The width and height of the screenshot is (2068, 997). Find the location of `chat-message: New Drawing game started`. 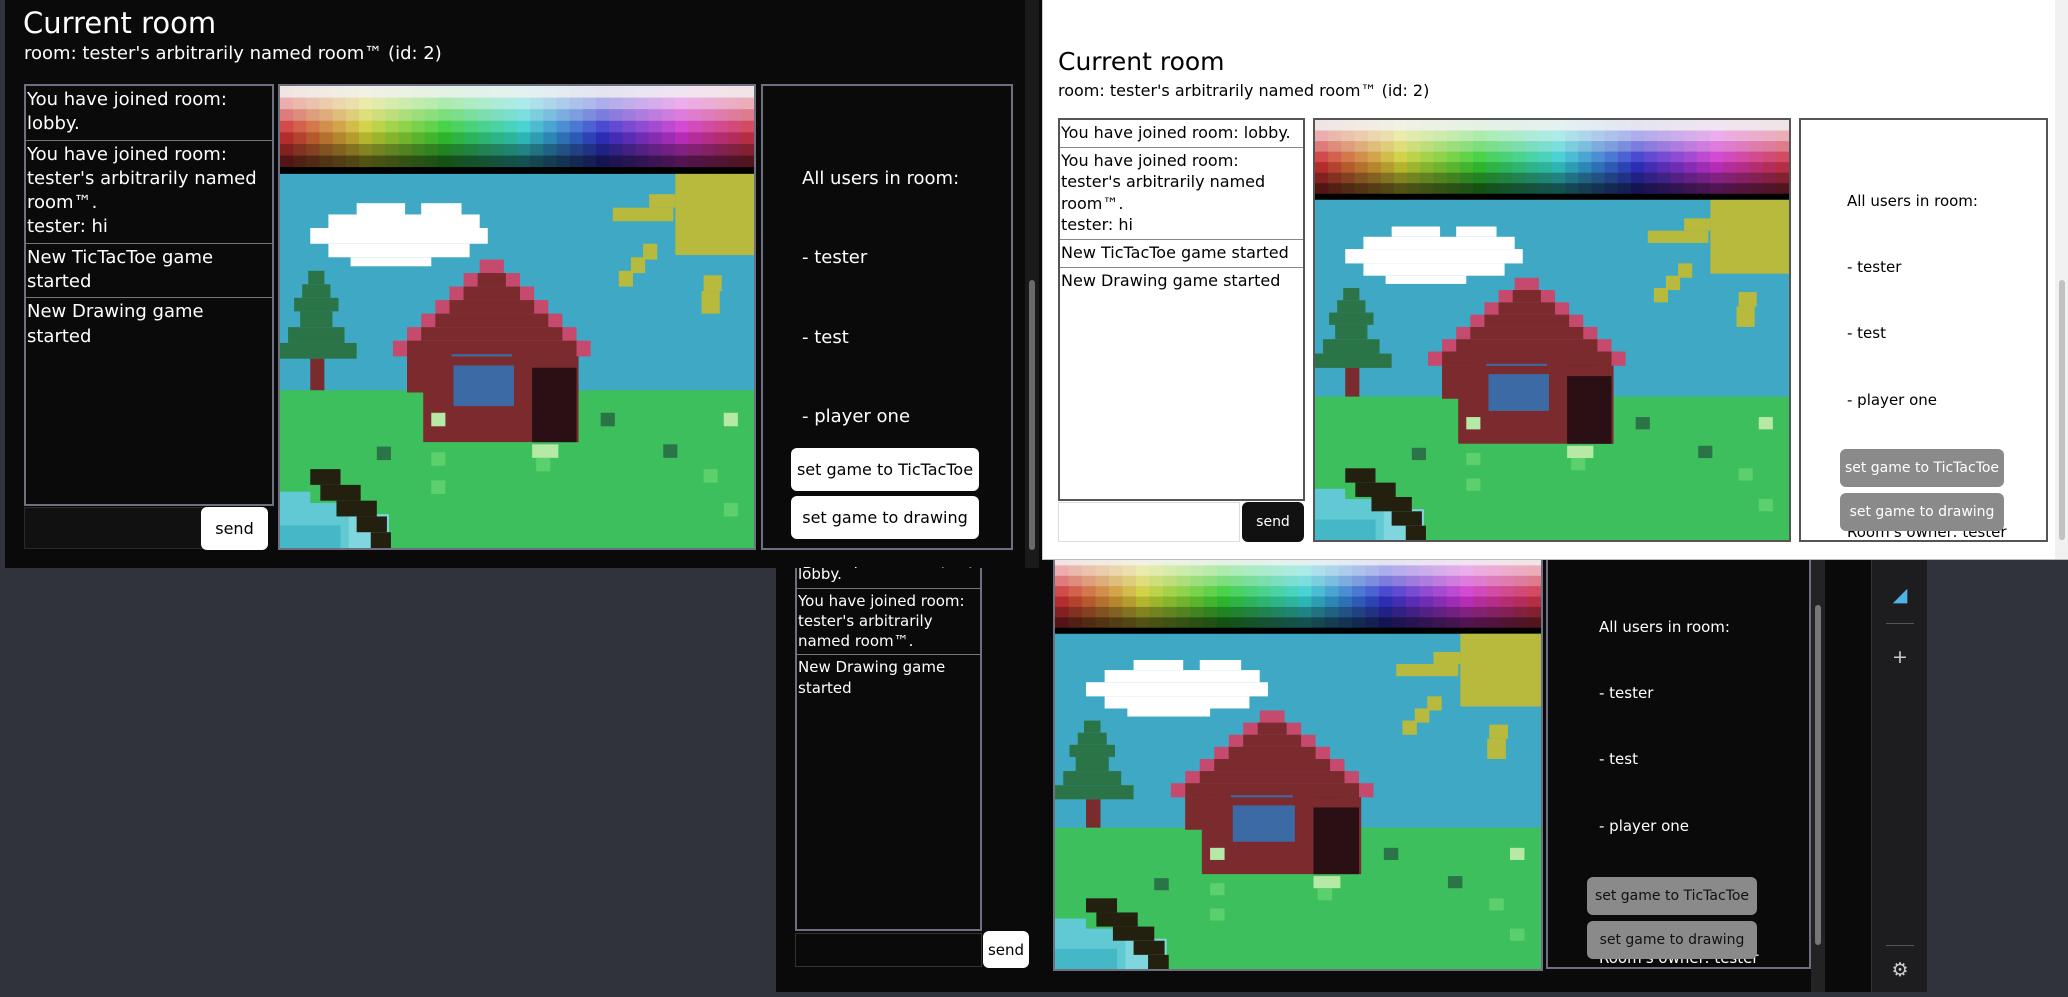

chat-message: New Drawing game started is located at coordinates (1171, 280).